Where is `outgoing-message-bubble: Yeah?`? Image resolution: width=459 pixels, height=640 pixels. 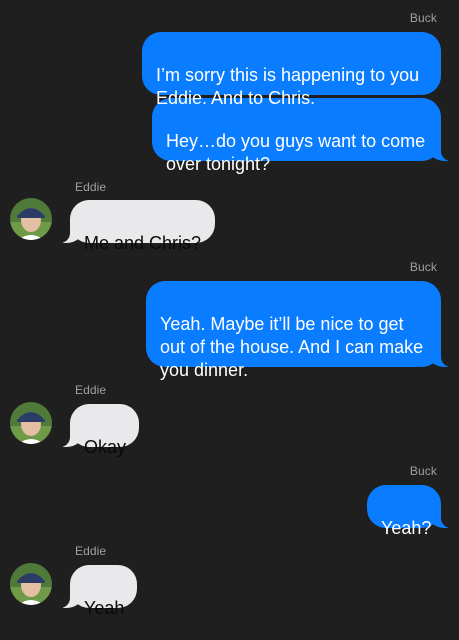
outgoing-message-bubble: Yeah? is located at coordinates (410, 511).